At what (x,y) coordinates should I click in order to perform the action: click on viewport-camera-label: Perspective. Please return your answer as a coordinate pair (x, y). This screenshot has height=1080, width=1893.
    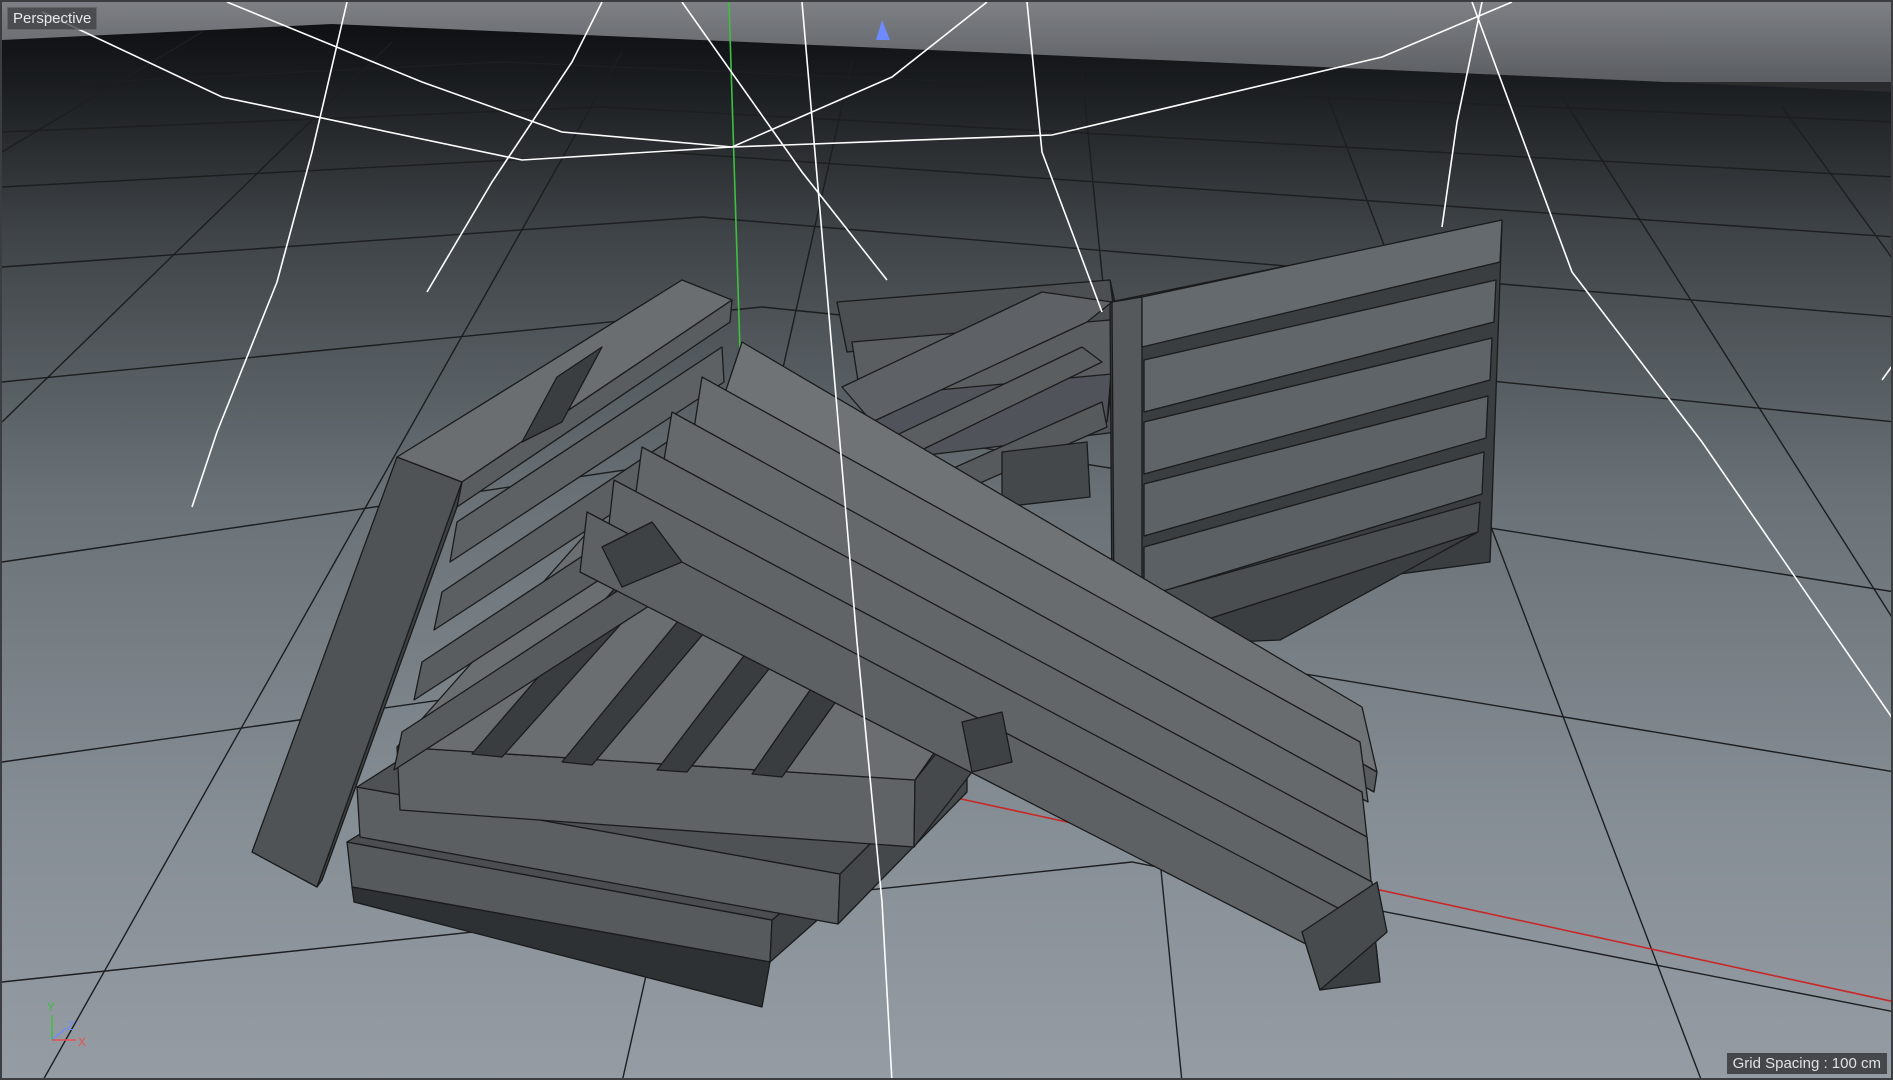
    Looking at the image, I should click on (52, 18).